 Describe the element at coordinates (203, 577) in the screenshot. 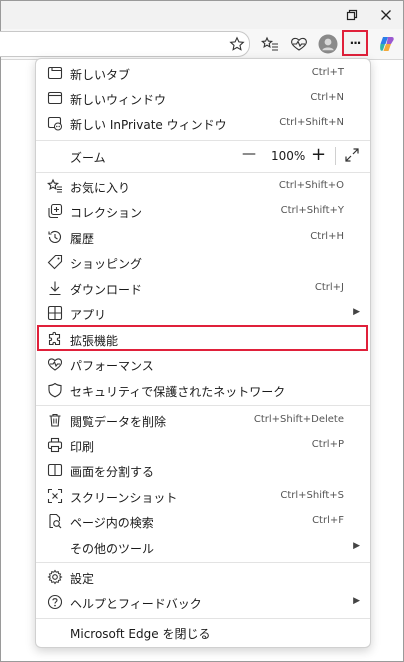

I see `menu-item-settings: 設定` at that location.